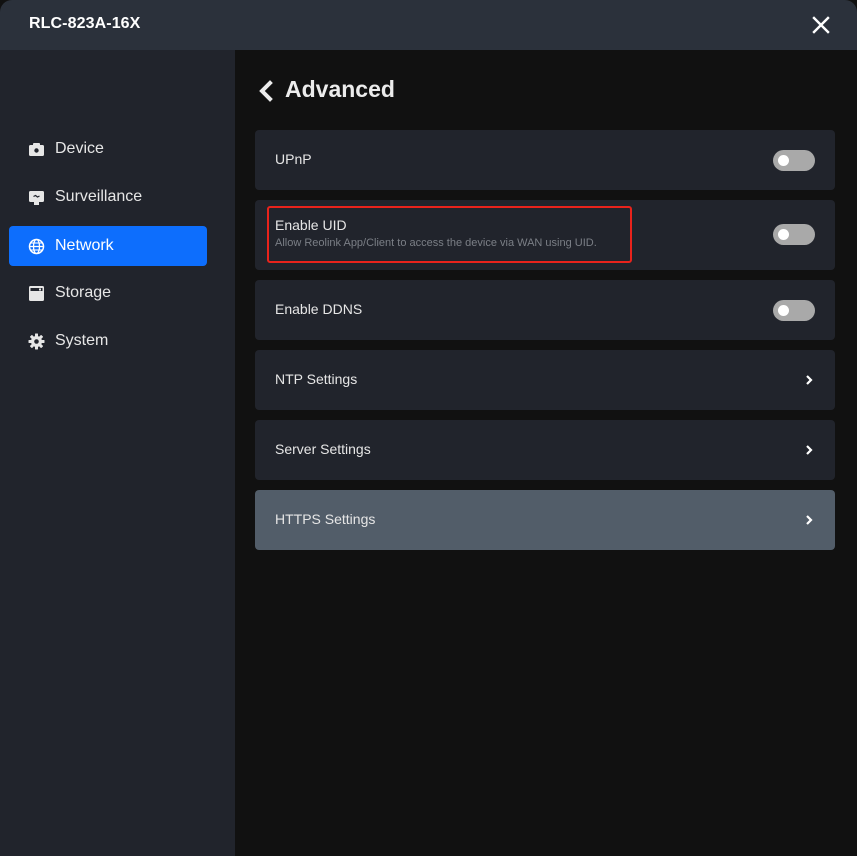 The image size is (857, 856). I want to click on sidebar-item-label: Network, so click(84, 245).